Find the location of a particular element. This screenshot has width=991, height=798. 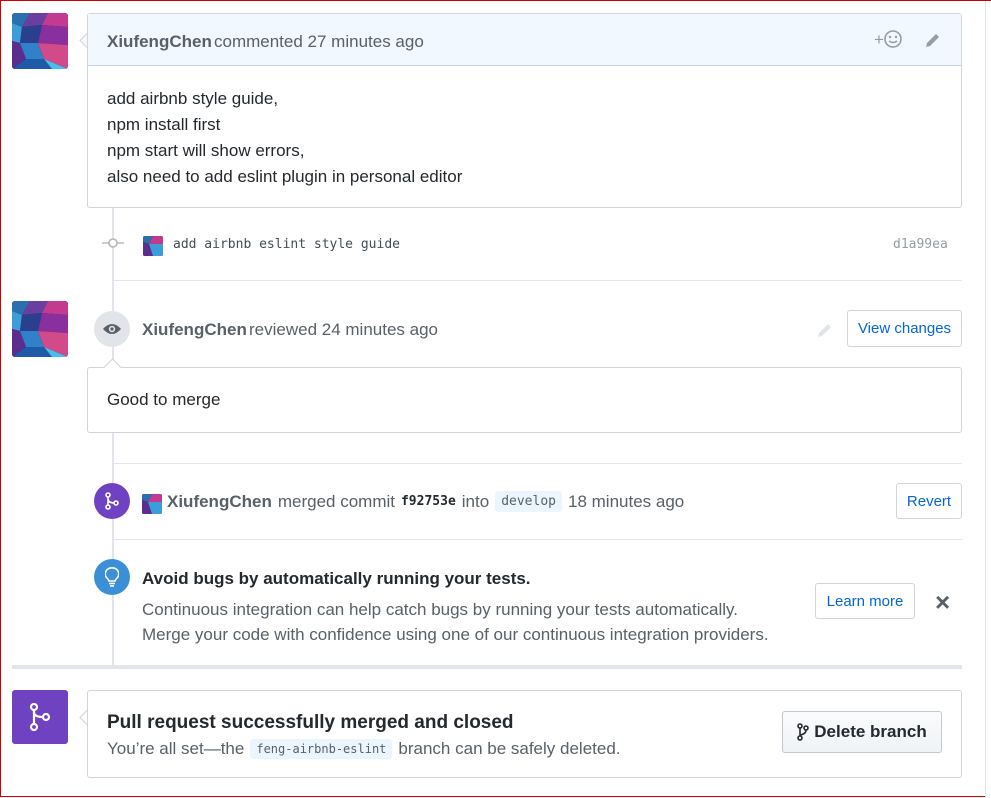

merge-avatar is located at coordinates (152, 504).